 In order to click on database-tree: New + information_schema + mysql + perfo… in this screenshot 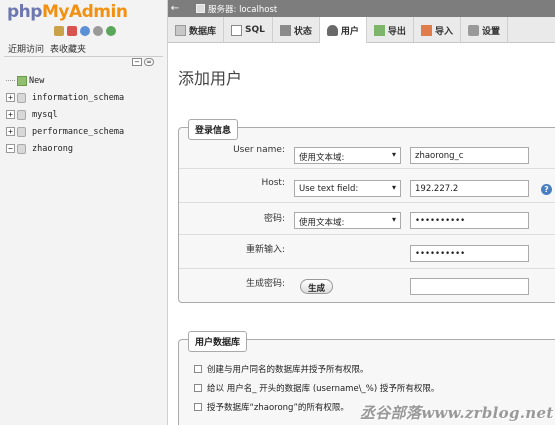, I will do `click(86, 114)`.